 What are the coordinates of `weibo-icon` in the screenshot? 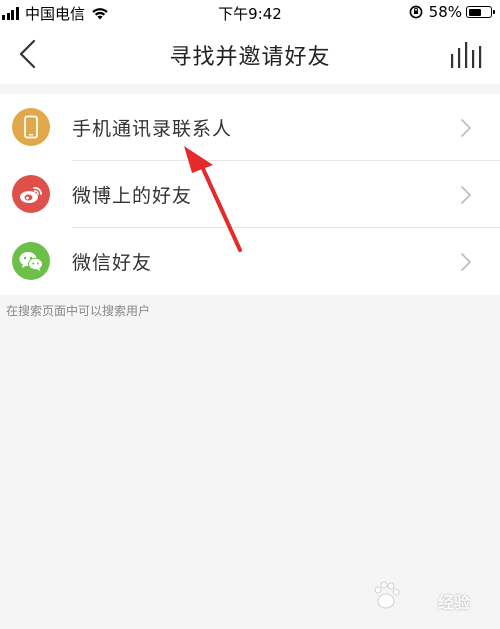 It's located at (31, 195).